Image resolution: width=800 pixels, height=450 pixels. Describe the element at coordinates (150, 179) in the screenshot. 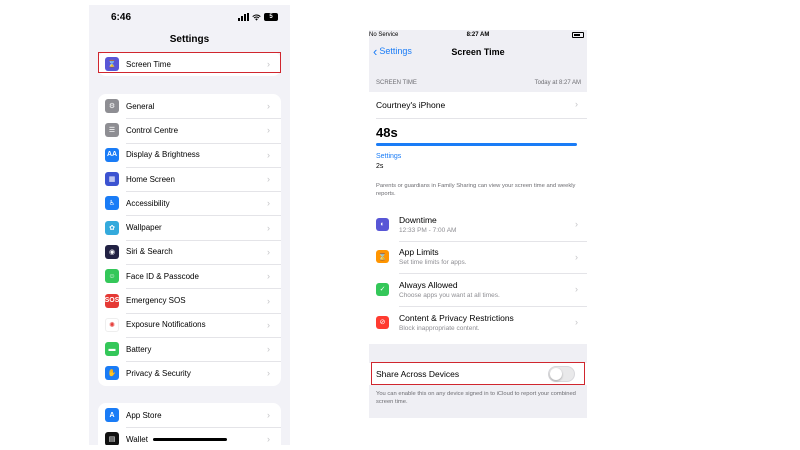

I see `settings-item-label: Home Screen` at that location.